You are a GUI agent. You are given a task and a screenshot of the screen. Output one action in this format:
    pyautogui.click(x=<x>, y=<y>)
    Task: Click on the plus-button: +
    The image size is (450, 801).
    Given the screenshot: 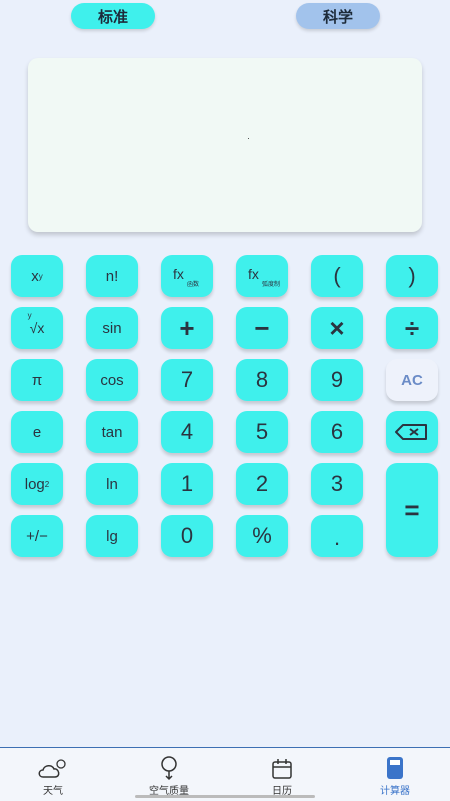 What is the action you would take?
    pyautogui.click(x=187, y=328)
    